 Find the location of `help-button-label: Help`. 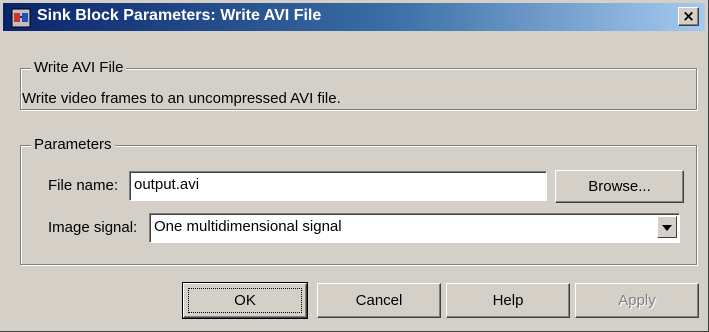

help-button-label: Help is located at coordinates (508, 300).